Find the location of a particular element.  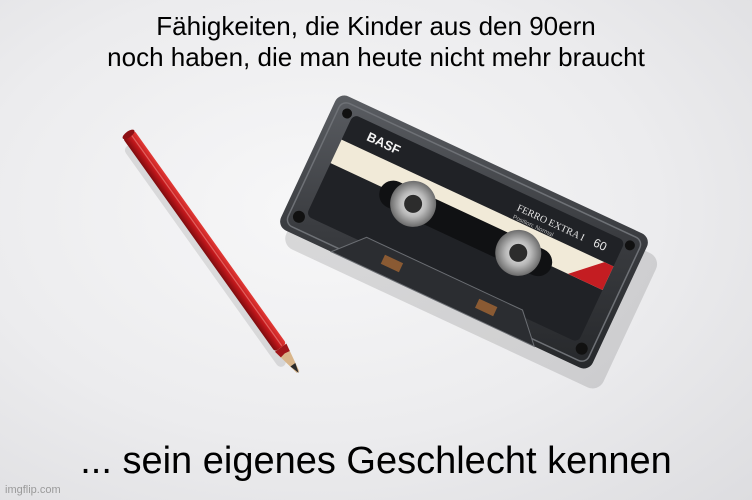

watermark: imgflip.com is located at coordinates (33, 490).